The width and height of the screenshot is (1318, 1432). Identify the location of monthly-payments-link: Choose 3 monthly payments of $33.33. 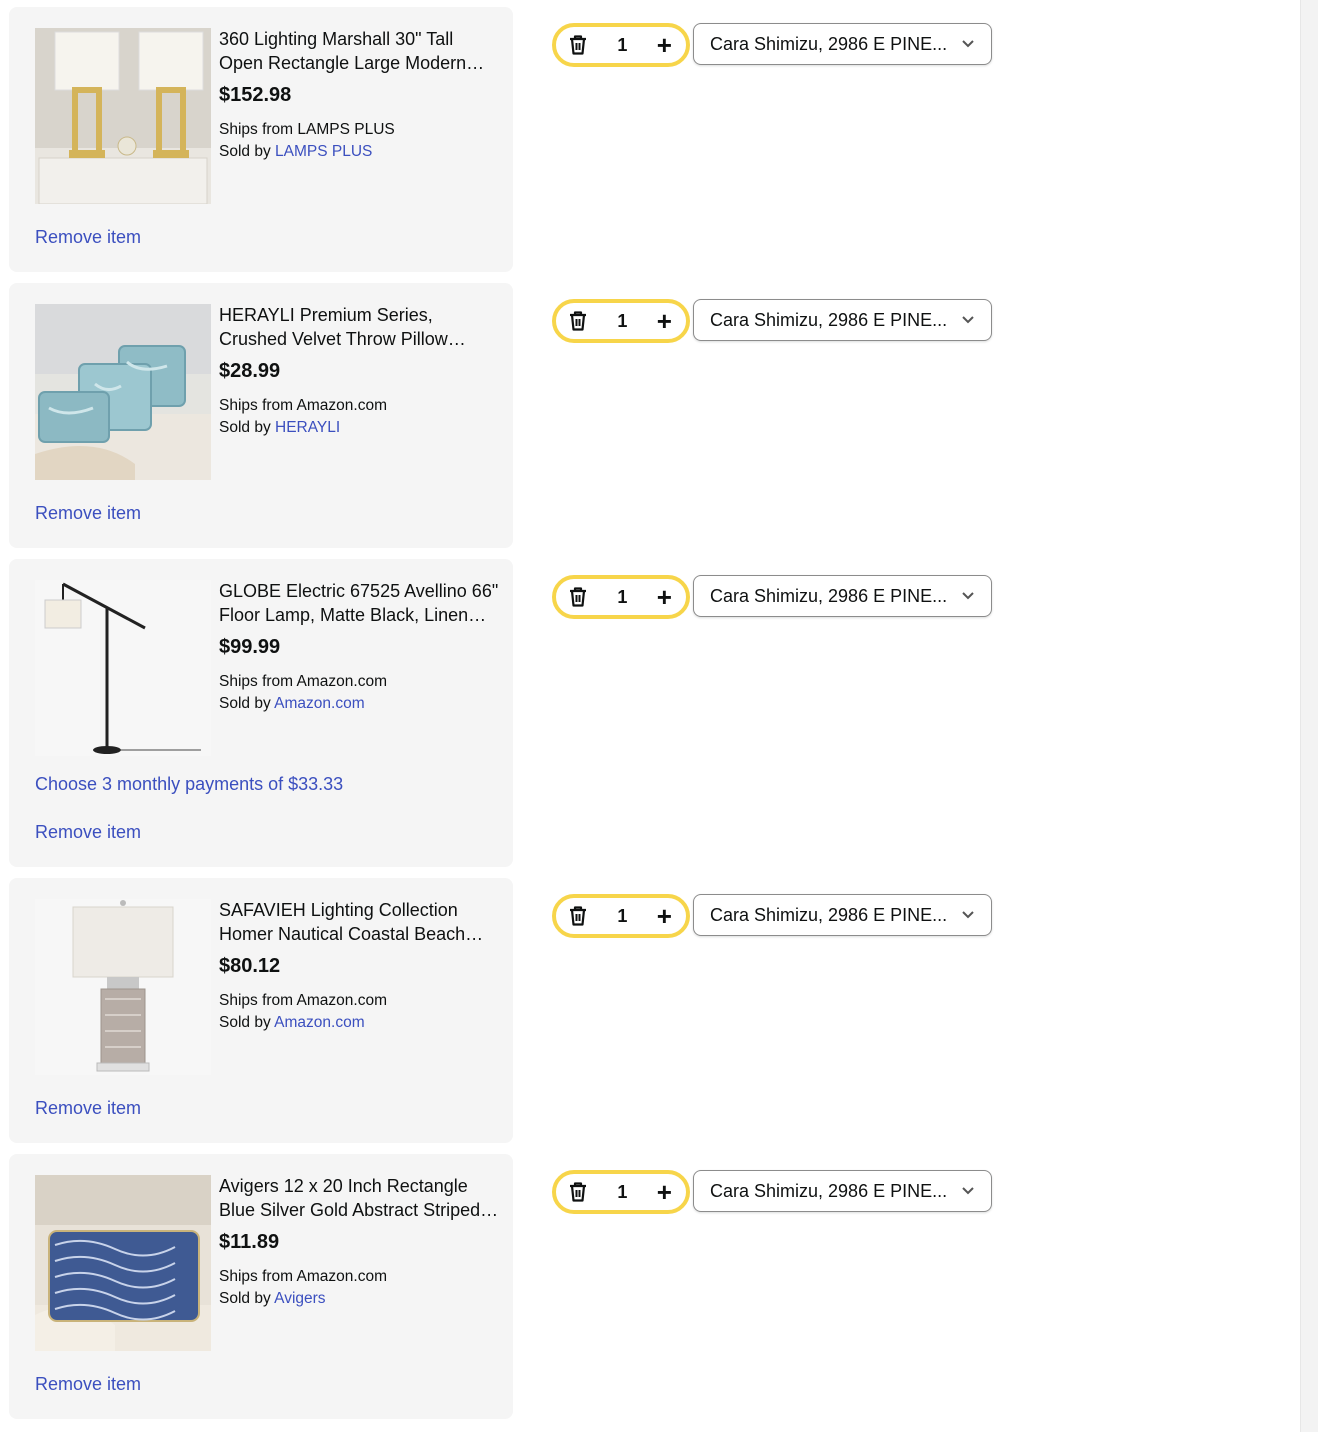
(189, 784).